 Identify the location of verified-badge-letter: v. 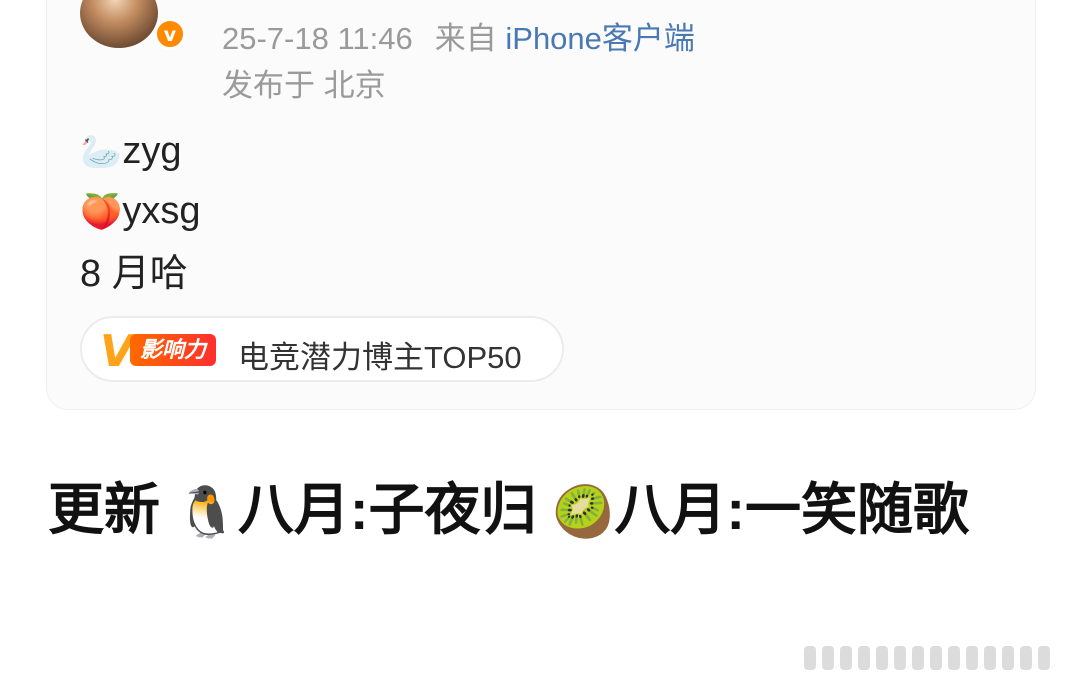
(170, 35).